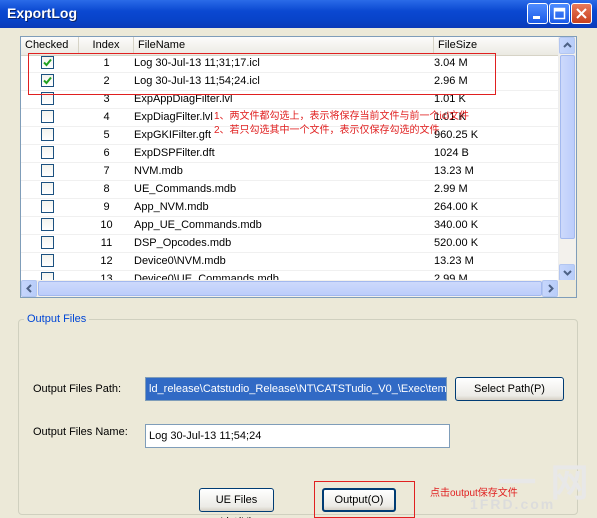  I want to click on row-filesize: 960.25 K, so click(456, 135).